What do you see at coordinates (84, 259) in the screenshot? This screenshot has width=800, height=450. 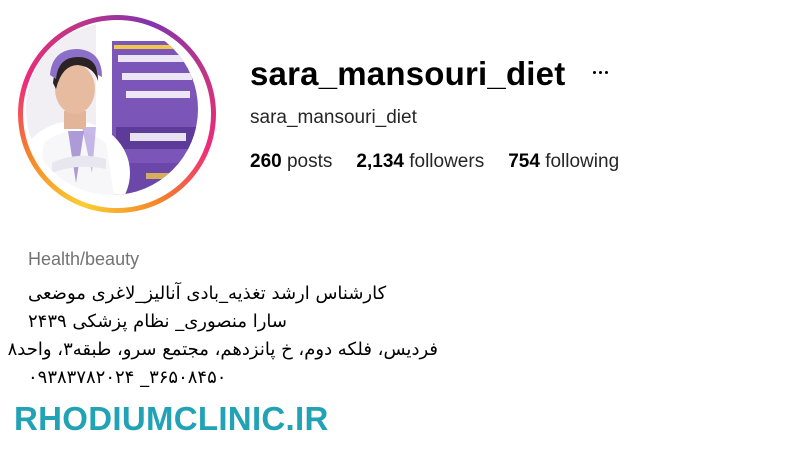 I see `profile-category: Health/beauty` at bounding box center [84, 259].